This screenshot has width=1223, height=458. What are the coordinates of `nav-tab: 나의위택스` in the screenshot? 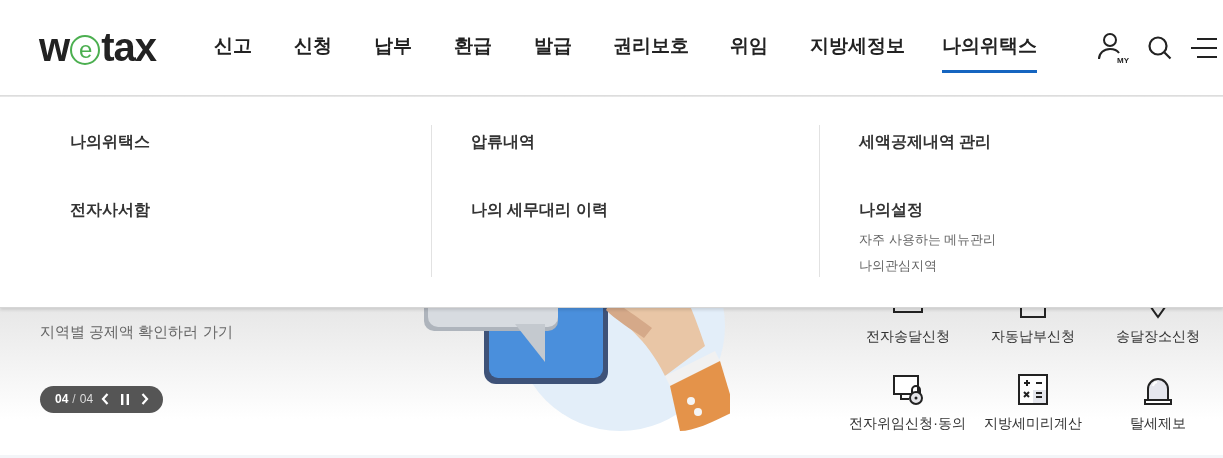 It's located at (989, 47).